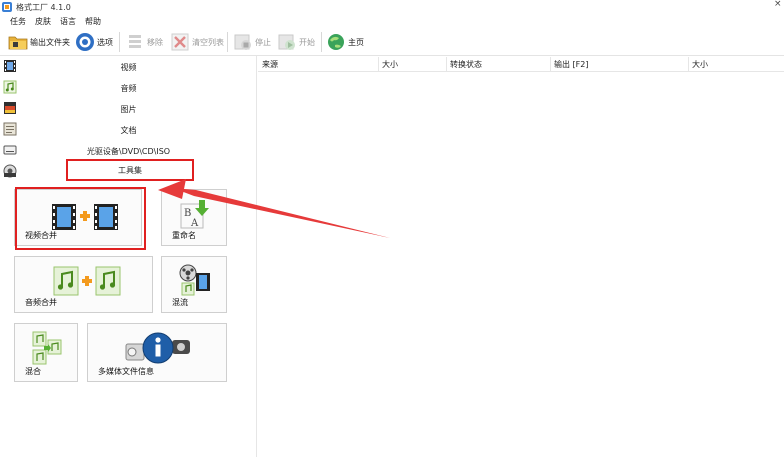 The image size is (784, 457). Describe the element at coordinates (208, 42) in the screenshot. I see `clear-list-label: 清空列表` at that location.